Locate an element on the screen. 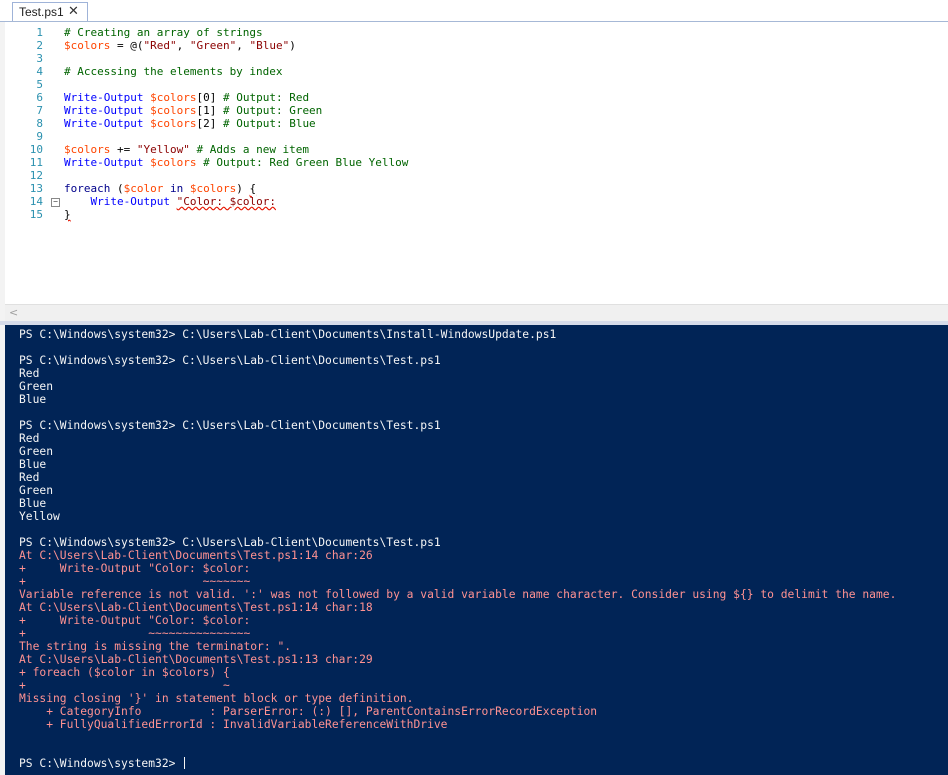 The image size is (948, 775). console-text: PS C:\Windows\system32> is located at coordinates (101, 763).